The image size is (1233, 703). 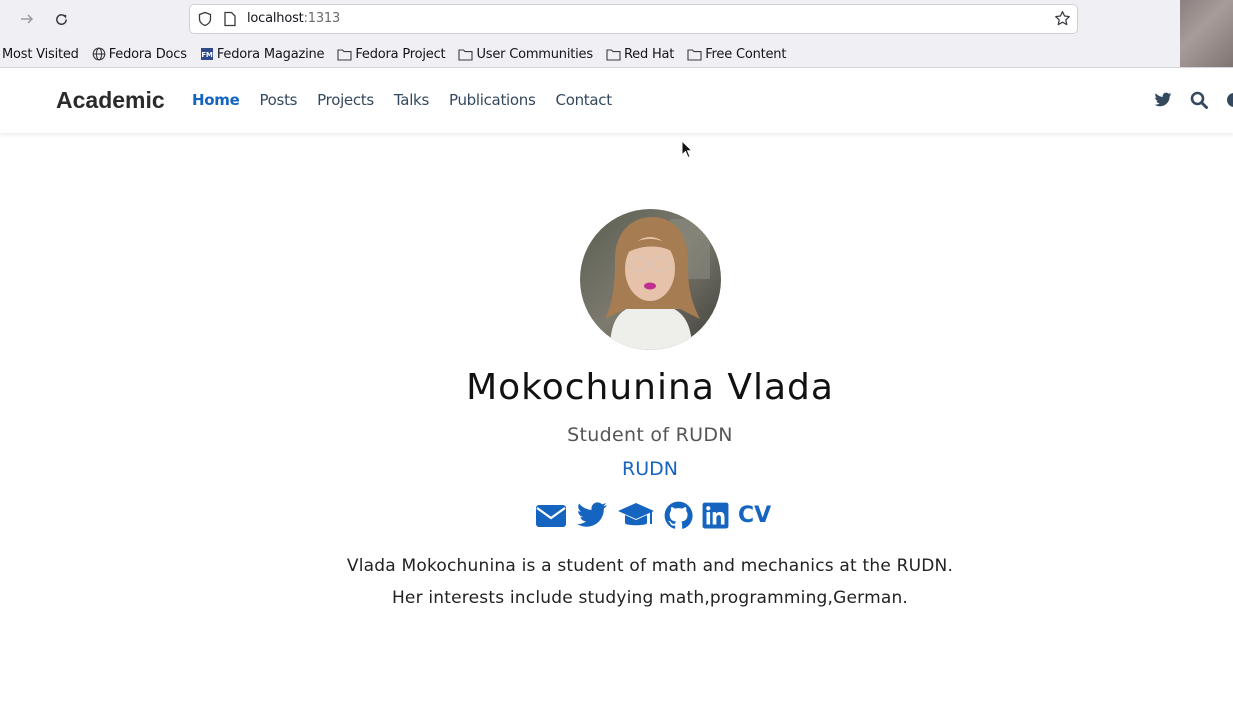 What do you see at coordinates (649, 54) in the screenshot?
I see `bookmark-label: Red Hat` at bounding box center [649, 54].